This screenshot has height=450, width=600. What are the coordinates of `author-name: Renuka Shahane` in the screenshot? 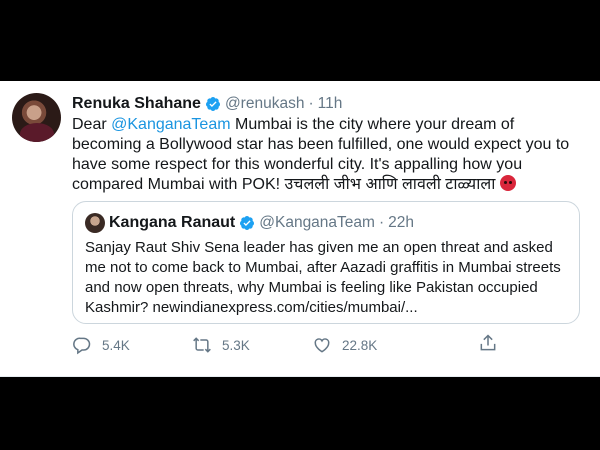 It's located at (136, 104).